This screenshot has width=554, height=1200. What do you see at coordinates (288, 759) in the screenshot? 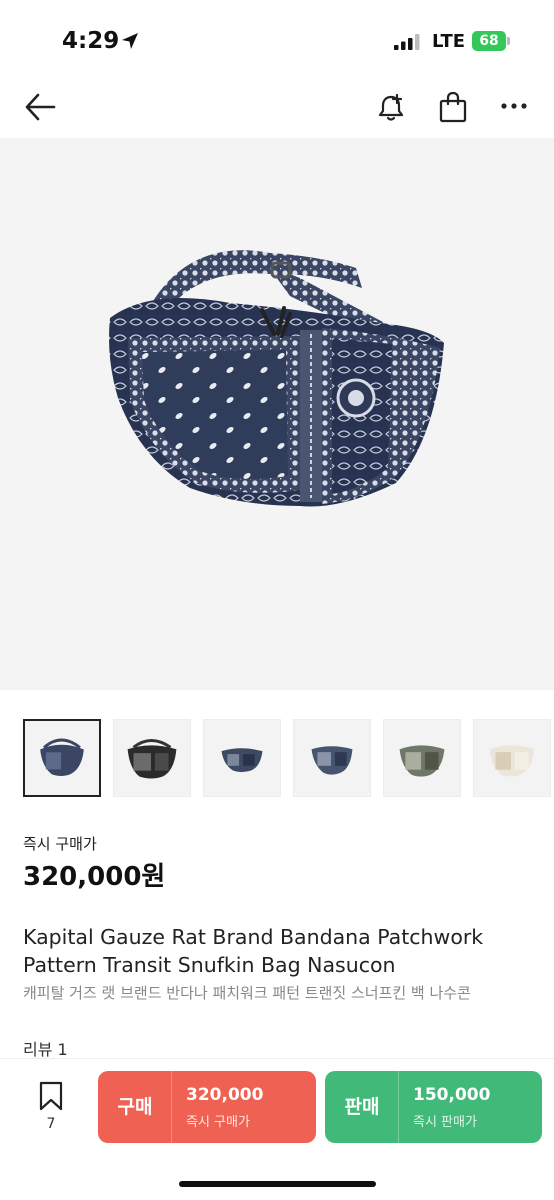
I see `thumbnail-strip` at bounding box center [288, 759].